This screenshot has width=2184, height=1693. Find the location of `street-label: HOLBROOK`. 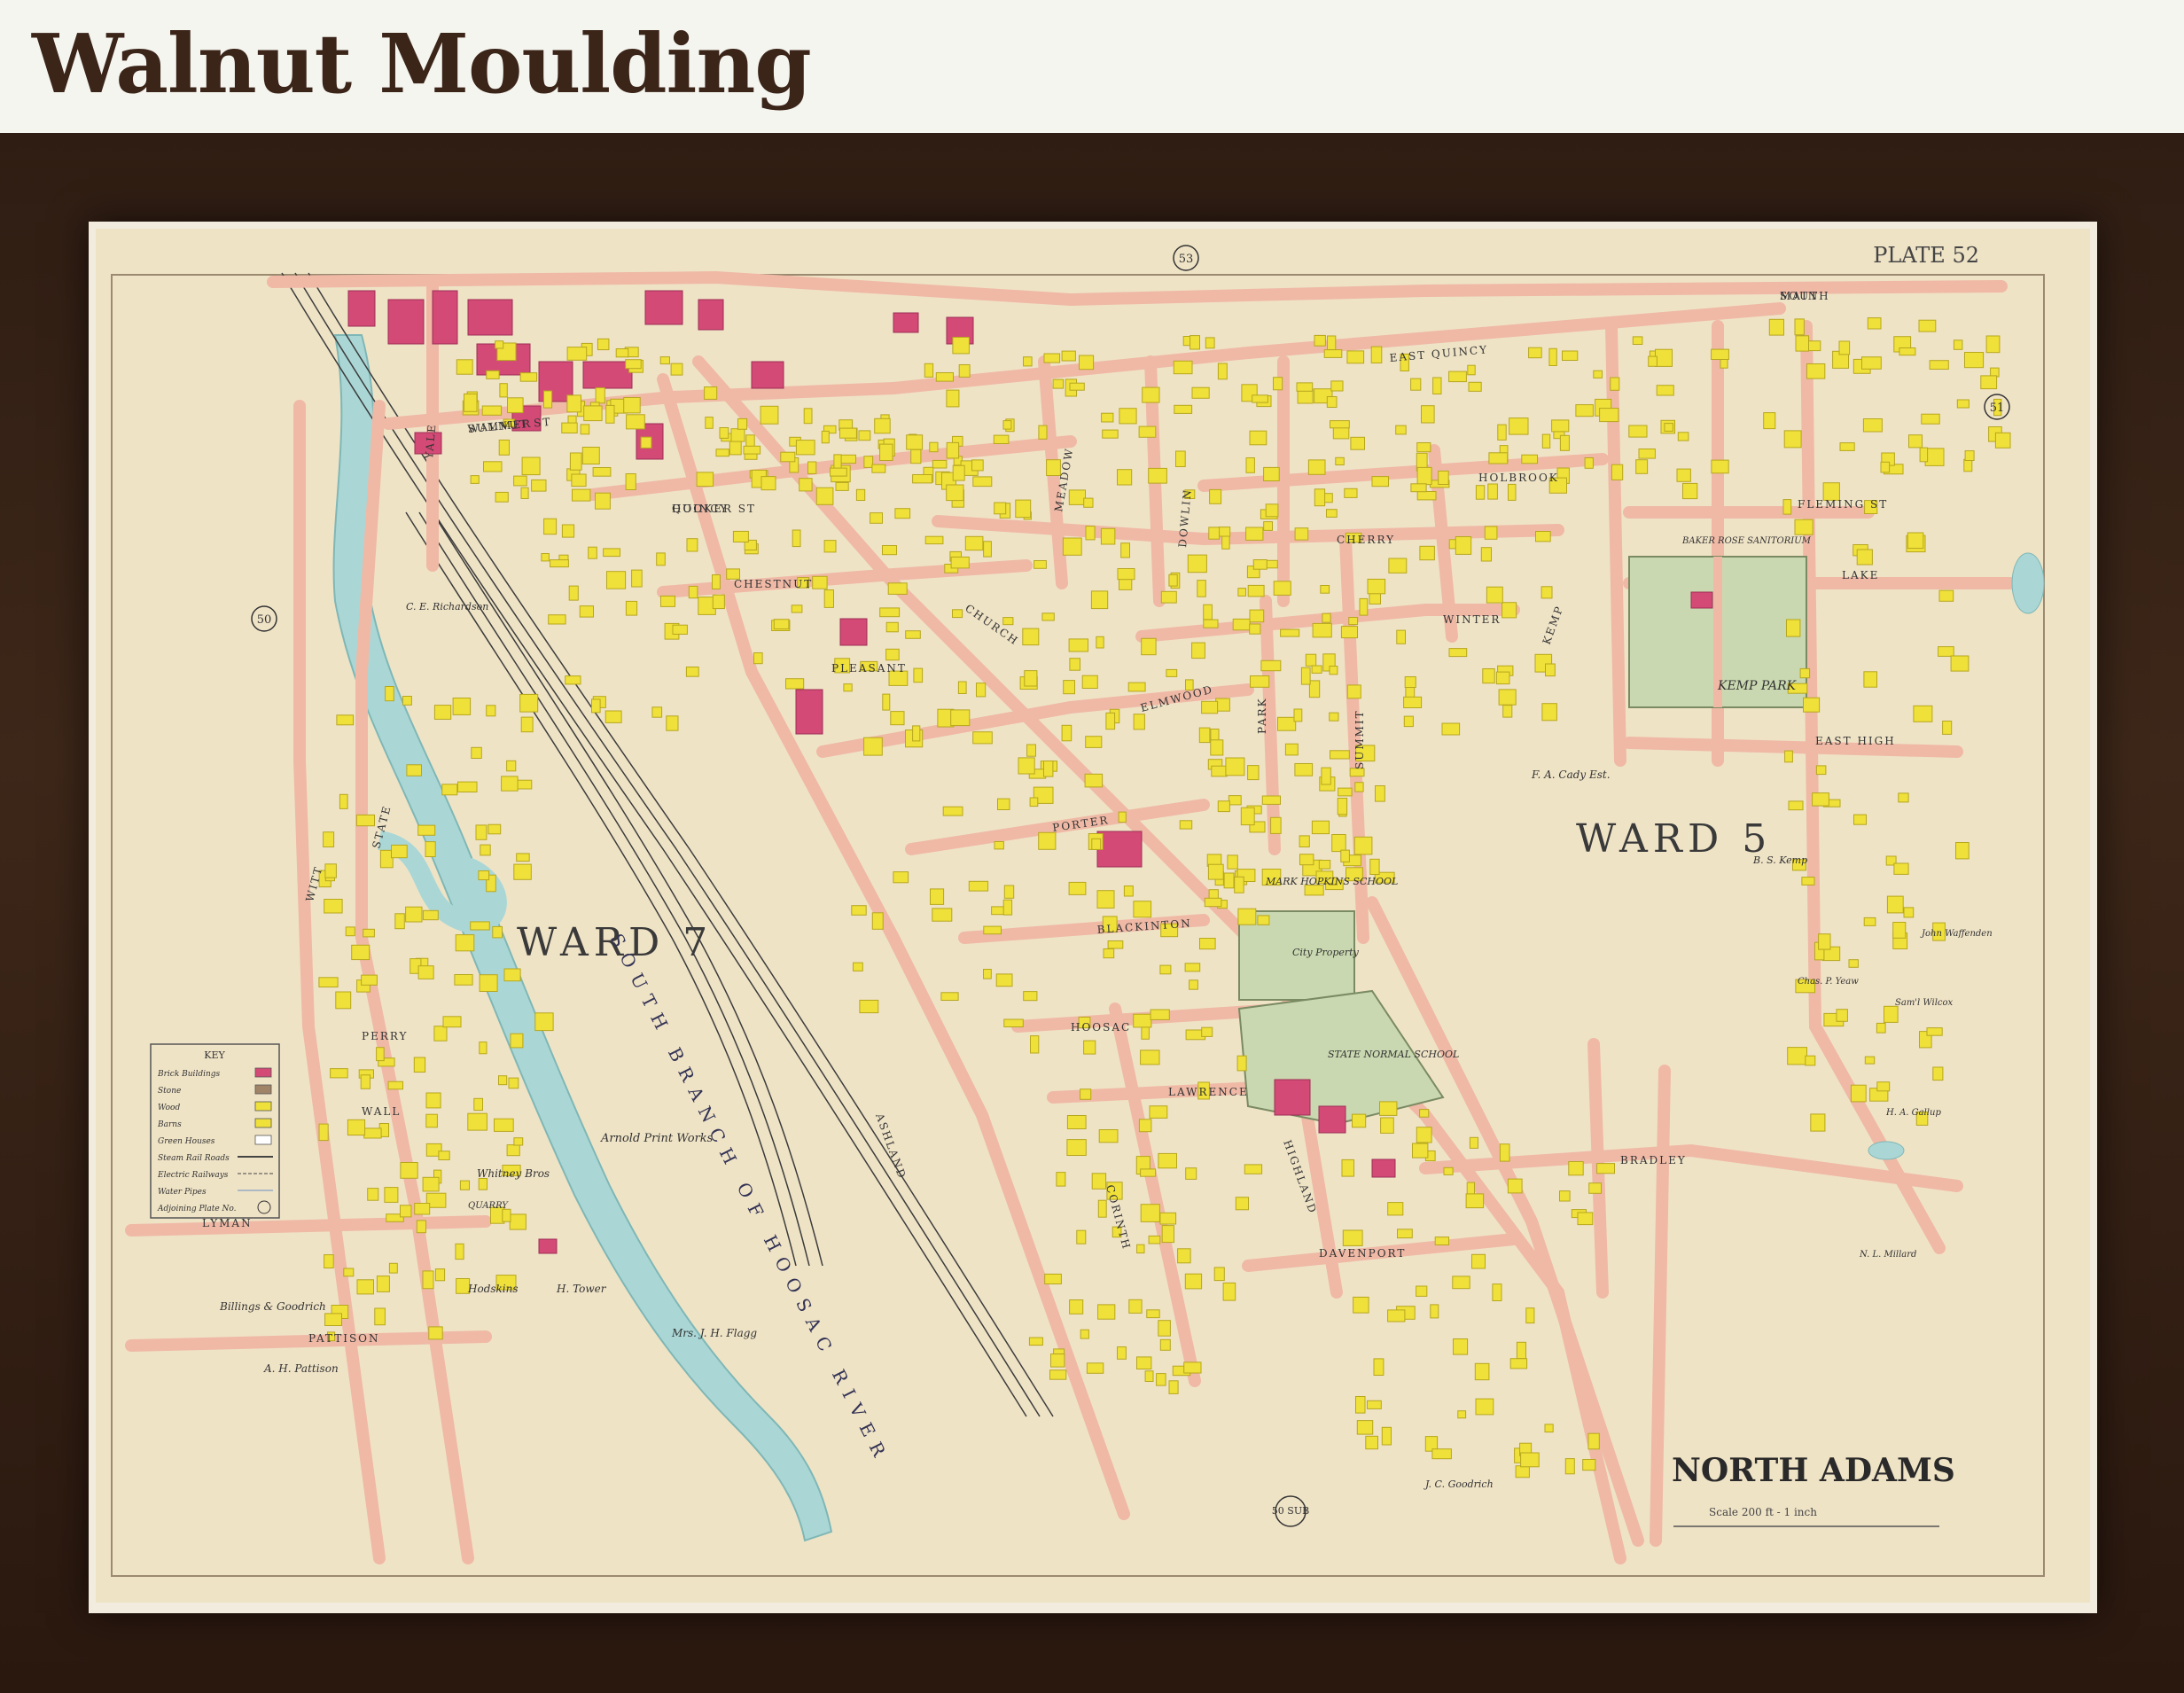

street-label: HOLBROOK is located at coordinates (1518, 478).